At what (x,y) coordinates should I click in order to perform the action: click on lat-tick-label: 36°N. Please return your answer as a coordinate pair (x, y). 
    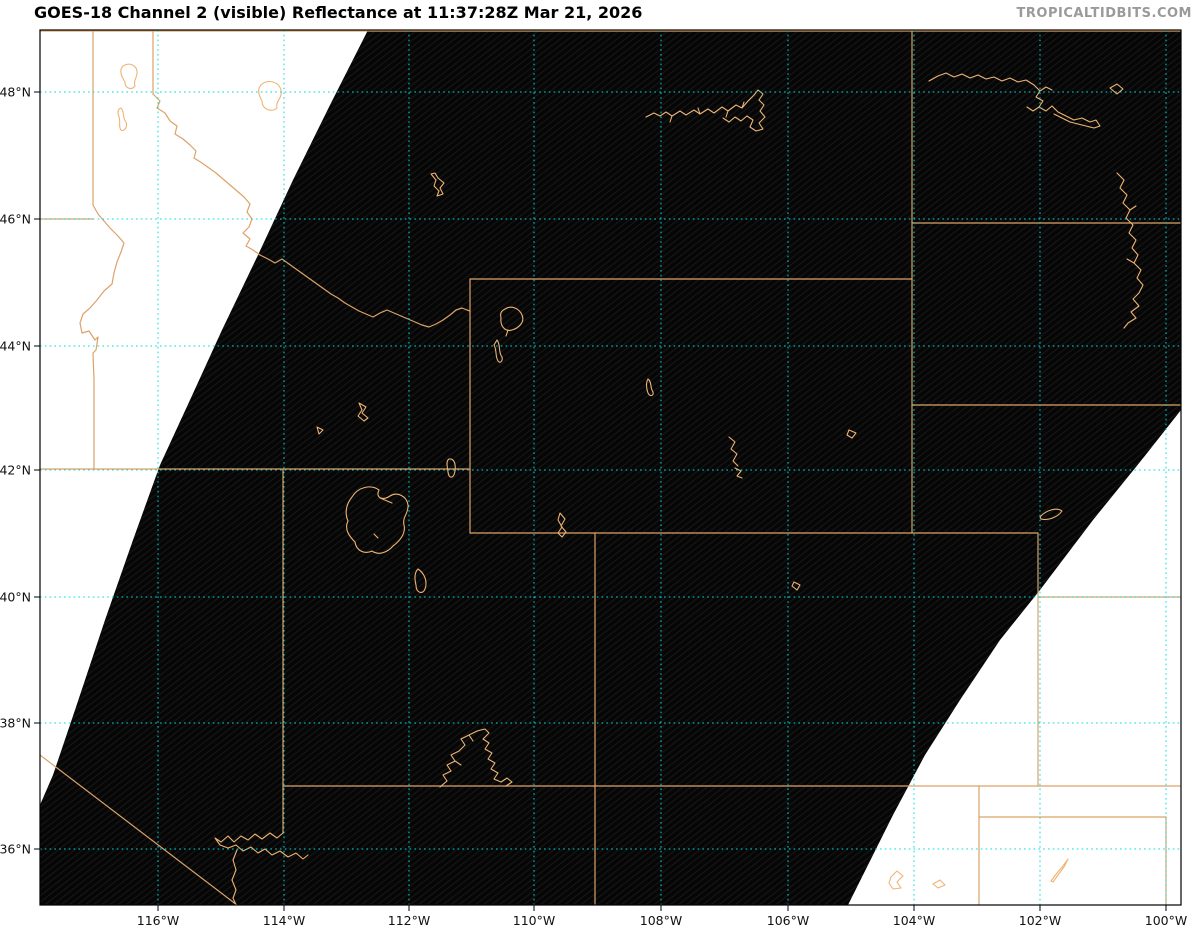
    Looking at the image, I should click on (15, 849).